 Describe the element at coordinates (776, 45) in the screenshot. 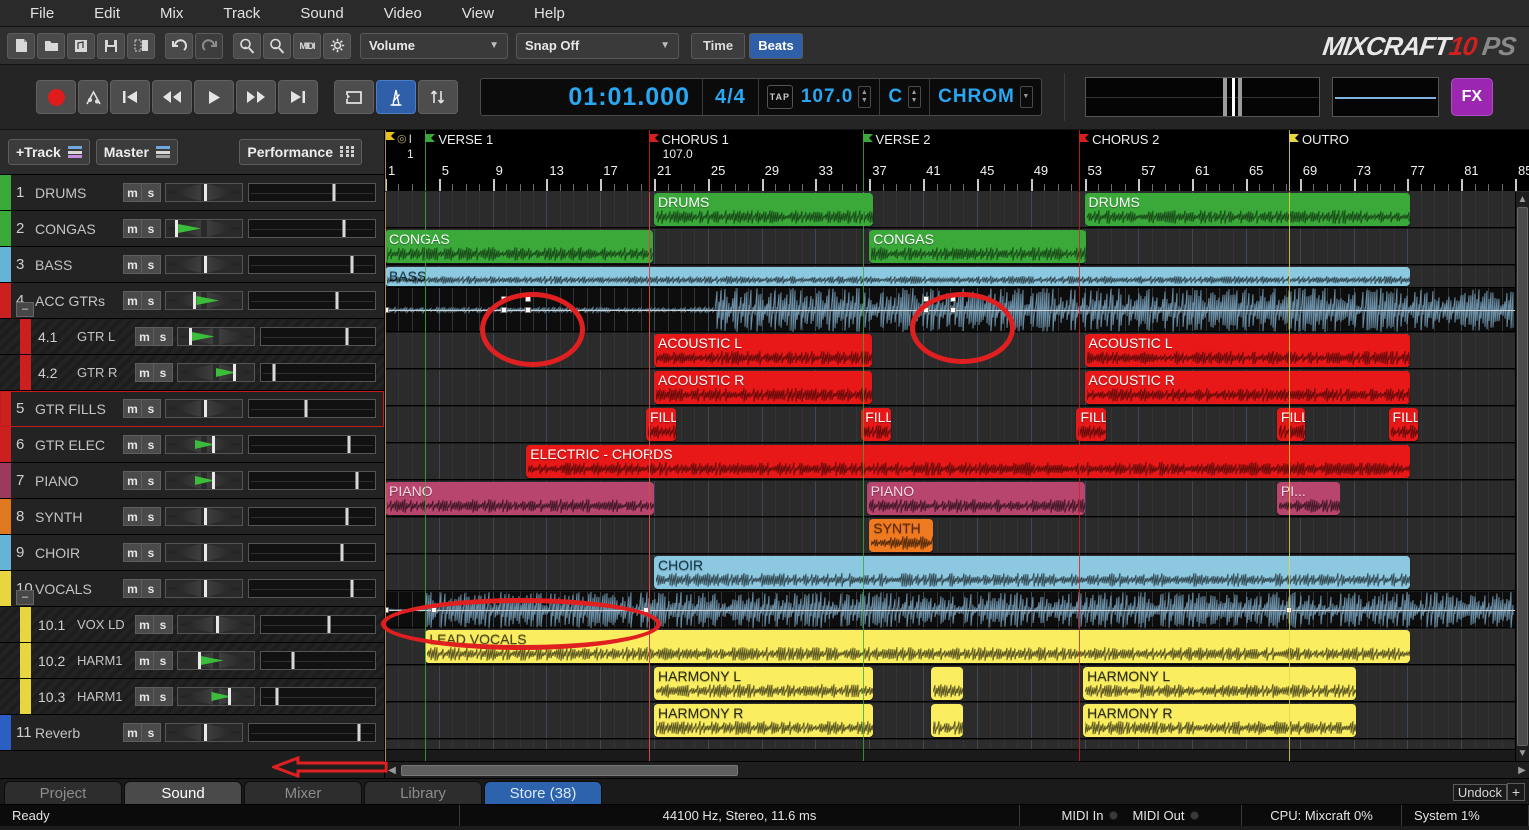

I see `beats-mode-button: Beats` at that location.